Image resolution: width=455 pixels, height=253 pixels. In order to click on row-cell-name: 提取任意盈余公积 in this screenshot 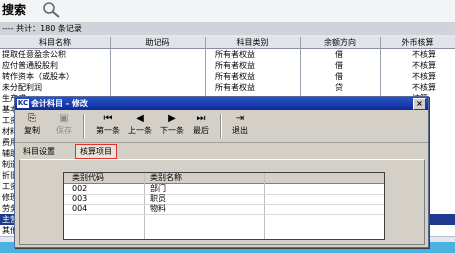, I will do `click(34, 54)`.